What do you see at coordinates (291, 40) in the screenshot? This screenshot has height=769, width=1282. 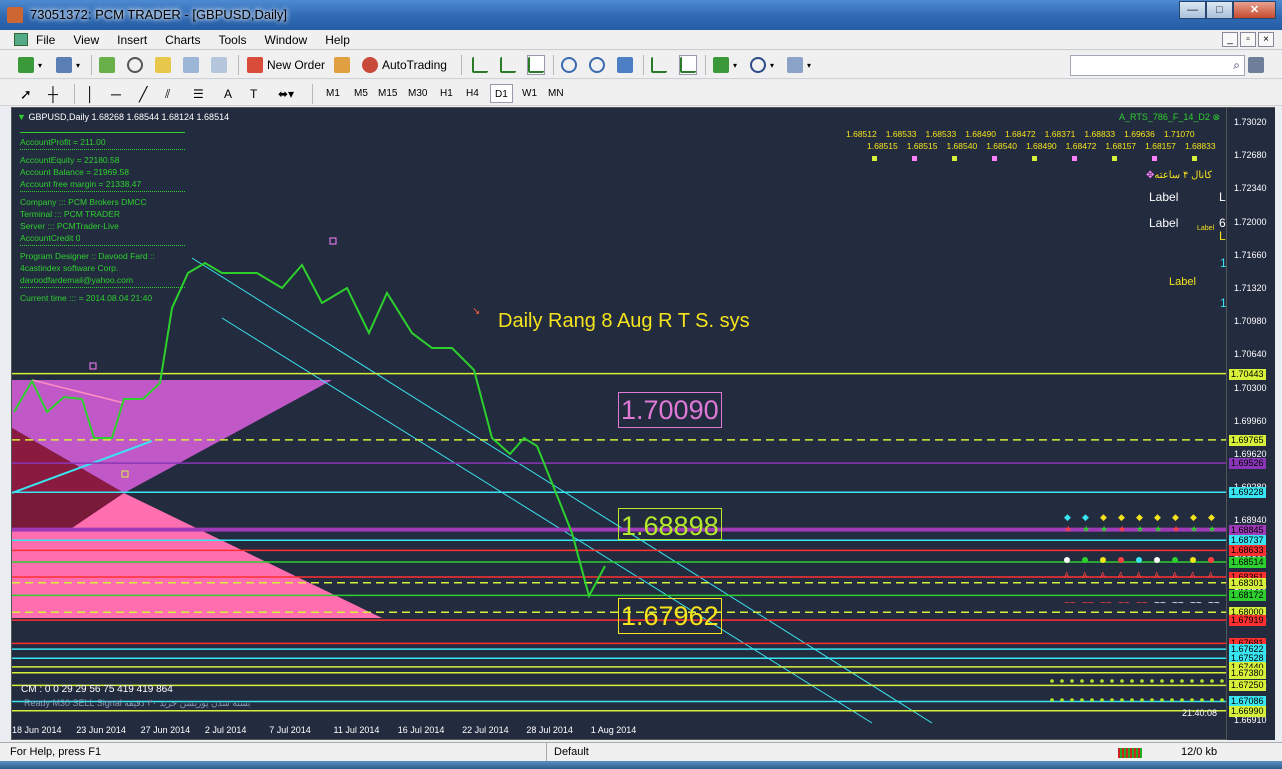 I see `menu-window: Window` at bounding box center [291, 40].